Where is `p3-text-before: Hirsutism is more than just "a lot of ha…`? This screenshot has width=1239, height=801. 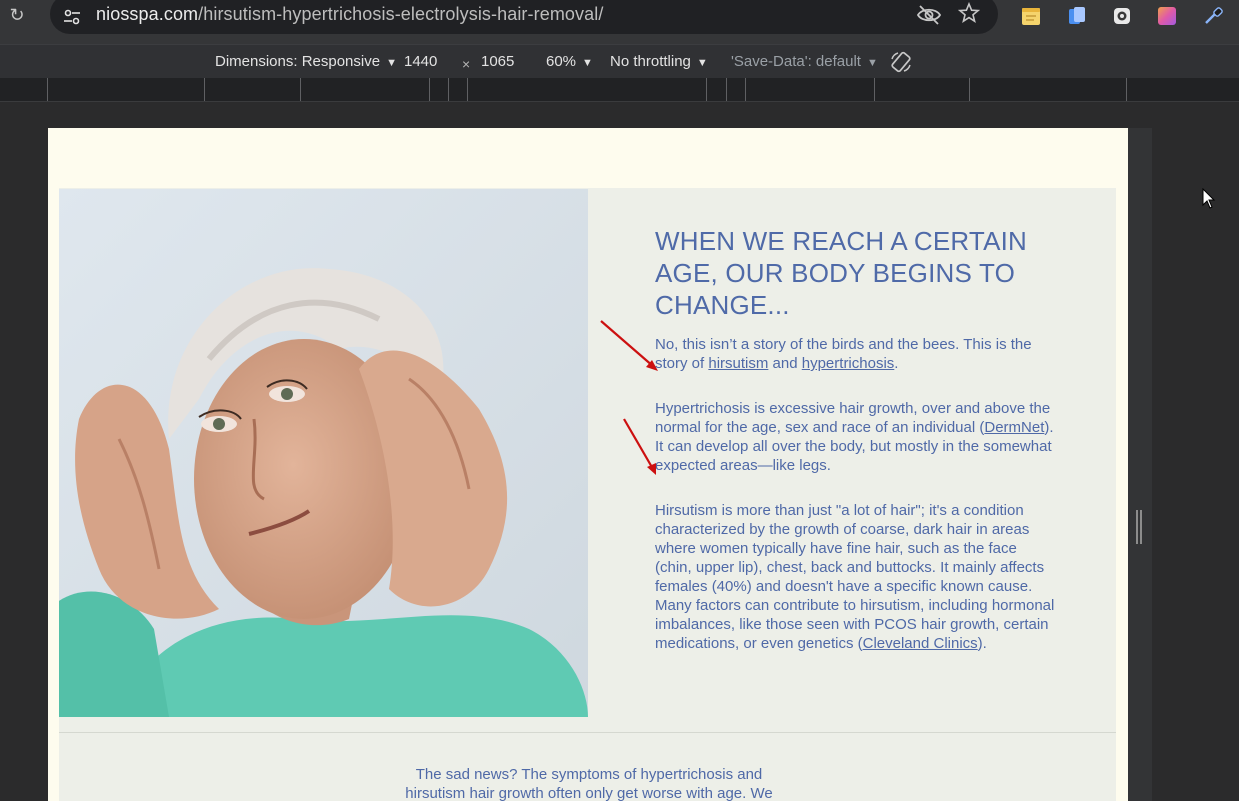 p3-text-before: Hirsutism is more than just "a lot of ha… is located at coordinates (855, 577).